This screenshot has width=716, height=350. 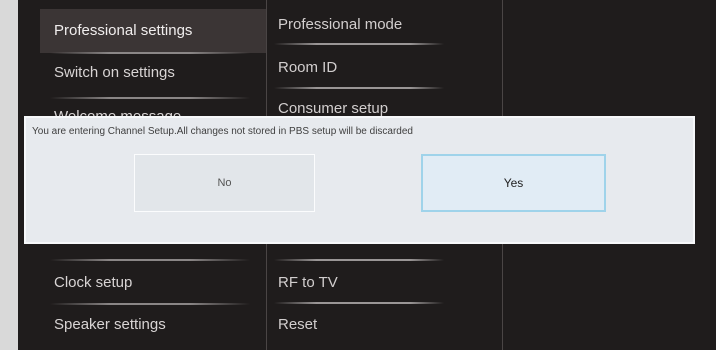 What do you see at coordinates (298, 324) in the screenshot?
I see `menu-item-label: Reset` at bounding box center [298, 324].